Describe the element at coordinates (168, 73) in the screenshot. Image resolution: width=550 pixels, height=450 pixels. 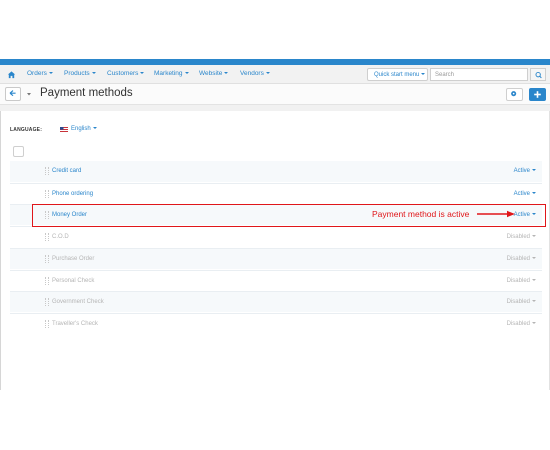
I see `nav-marketing-label: Marketing` at that location.